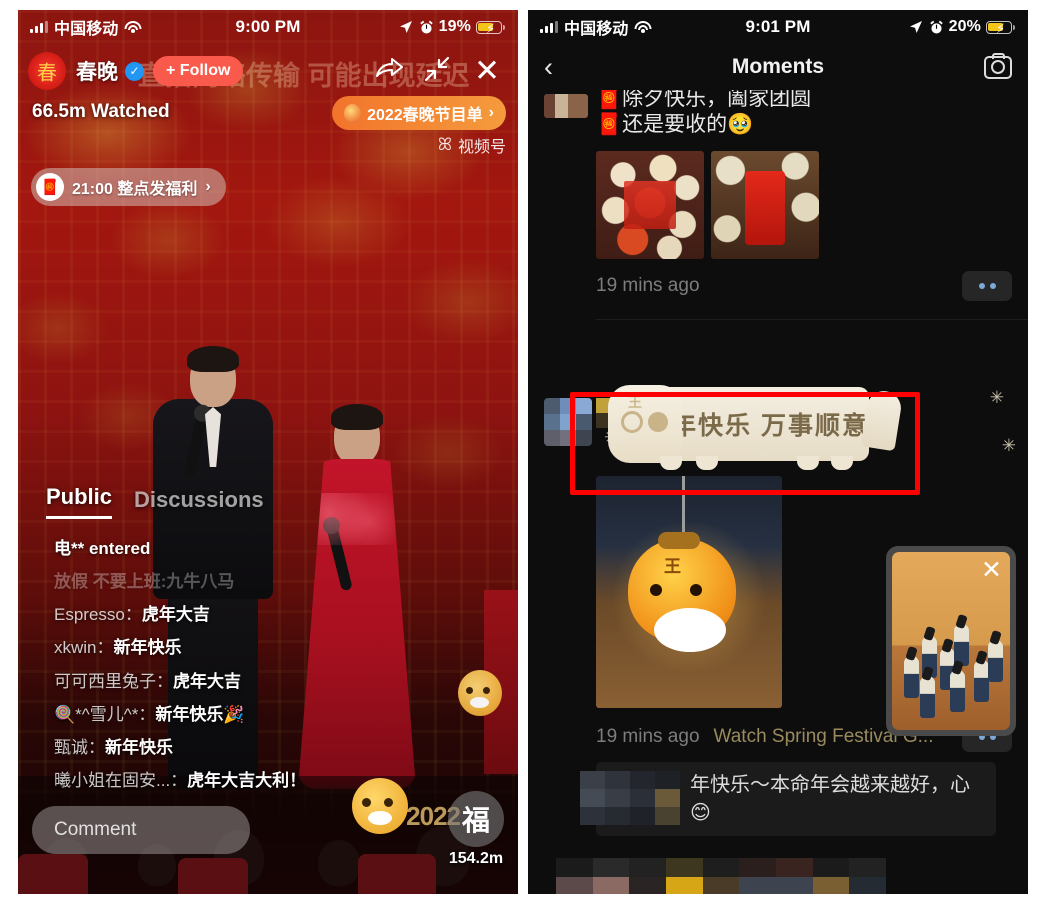 This screenshot has height=912, width=1046. I want to click on pip-video: ✕, so click(951, 641).